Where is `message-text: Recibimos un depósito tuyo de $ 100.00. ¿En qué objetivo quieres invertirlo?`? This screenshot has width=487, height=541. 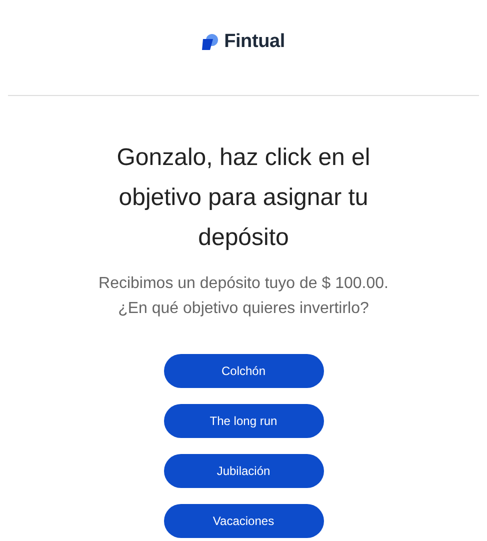
message-text: Recibimos un depósito tuyo de $ 100.00. ¿En qué objetivo quieres invertirlo? is located at coordinates (244, 296).